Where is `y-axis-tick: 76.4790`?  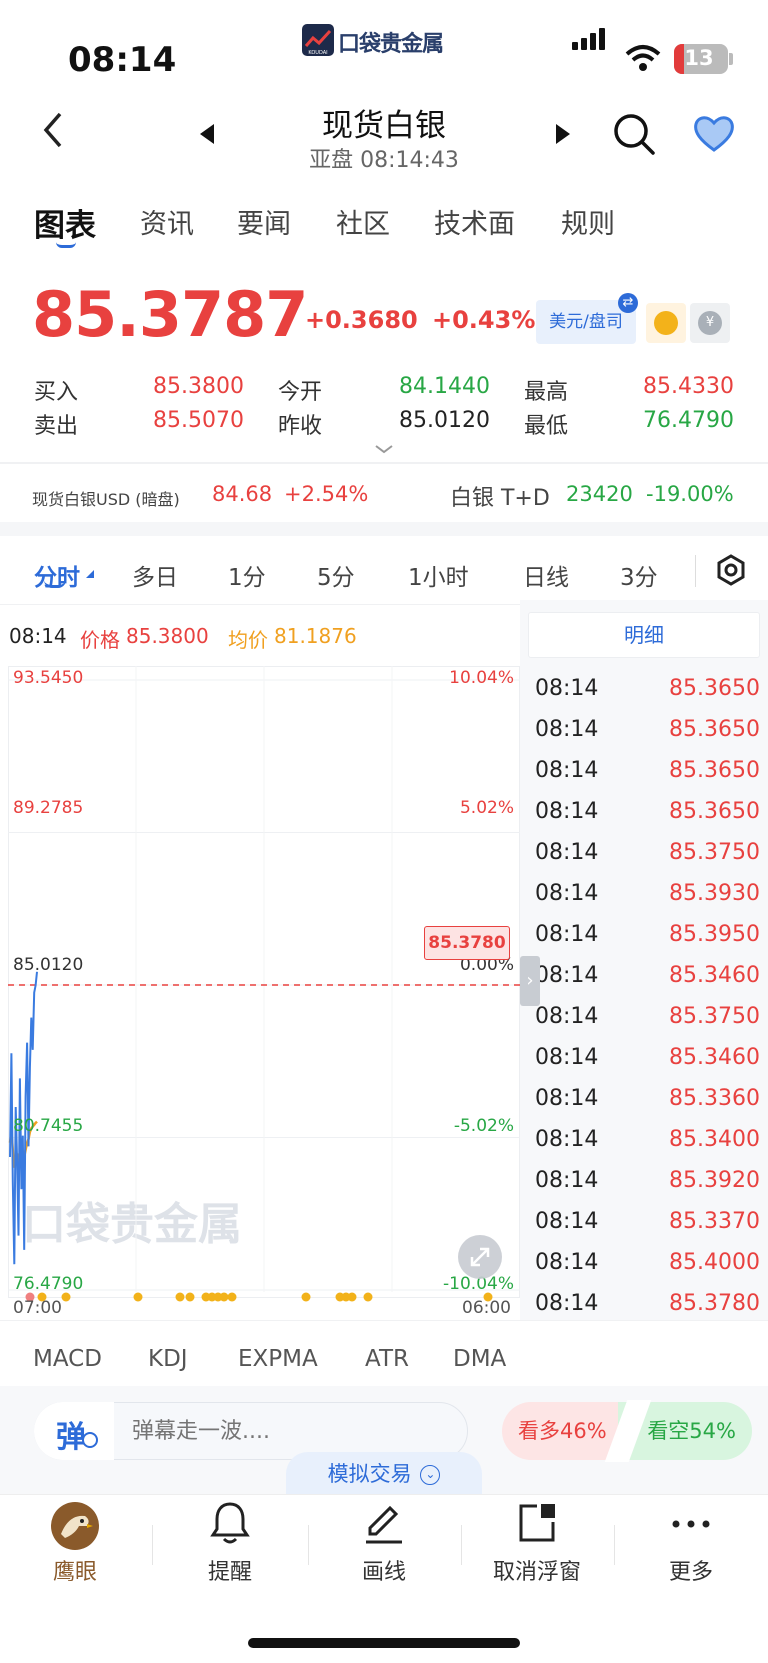
y-axis-tick: 76.4790 is located at coordinates (48, 1284).